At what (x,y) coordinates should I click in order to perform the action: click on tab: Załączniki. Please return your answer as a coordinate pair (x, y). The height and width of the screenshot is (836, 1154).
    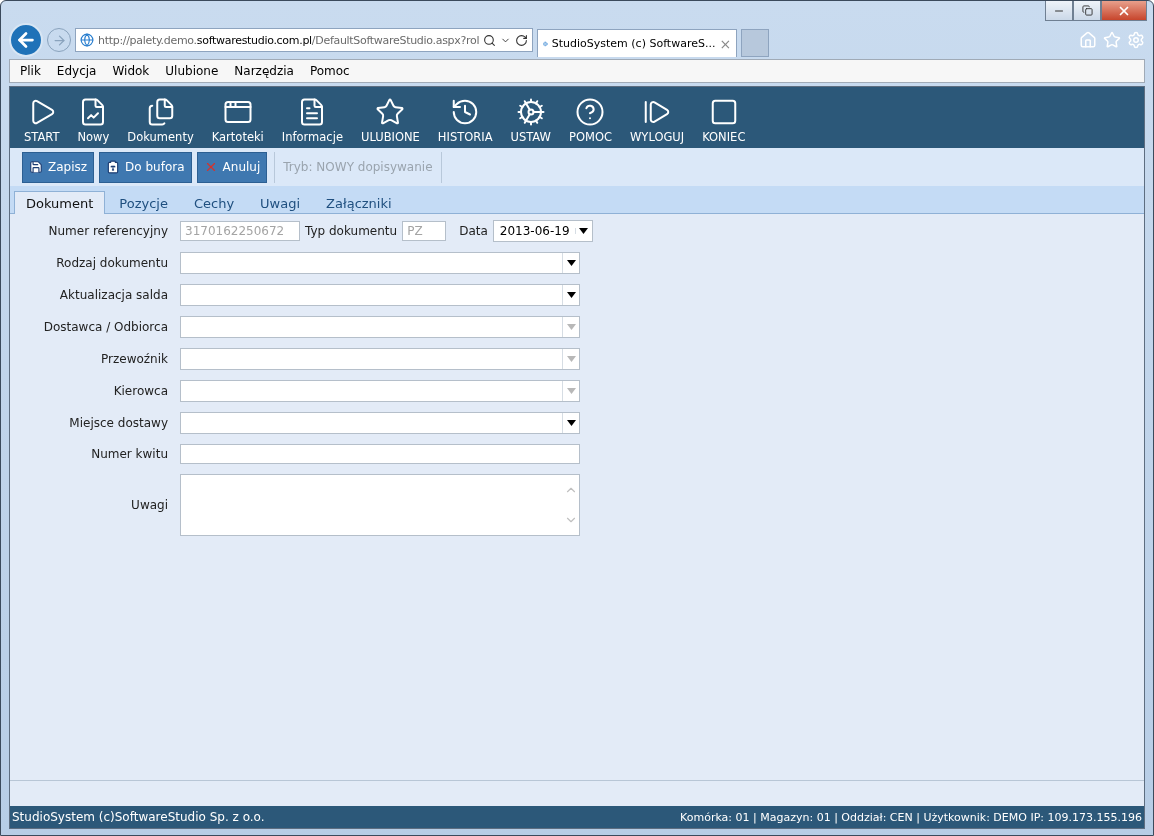
    Looking at the image, I should click on (359, 202).